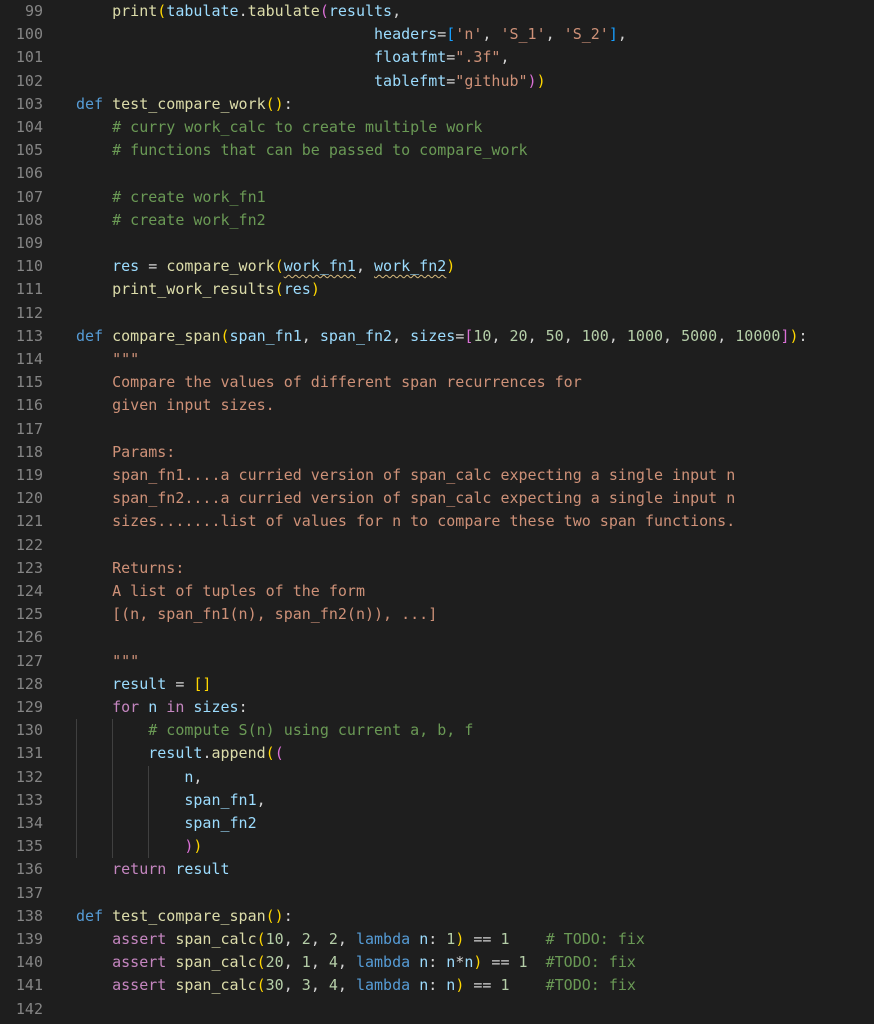  I want to click on code-text: def test_compare_work():, so click(184, 104).